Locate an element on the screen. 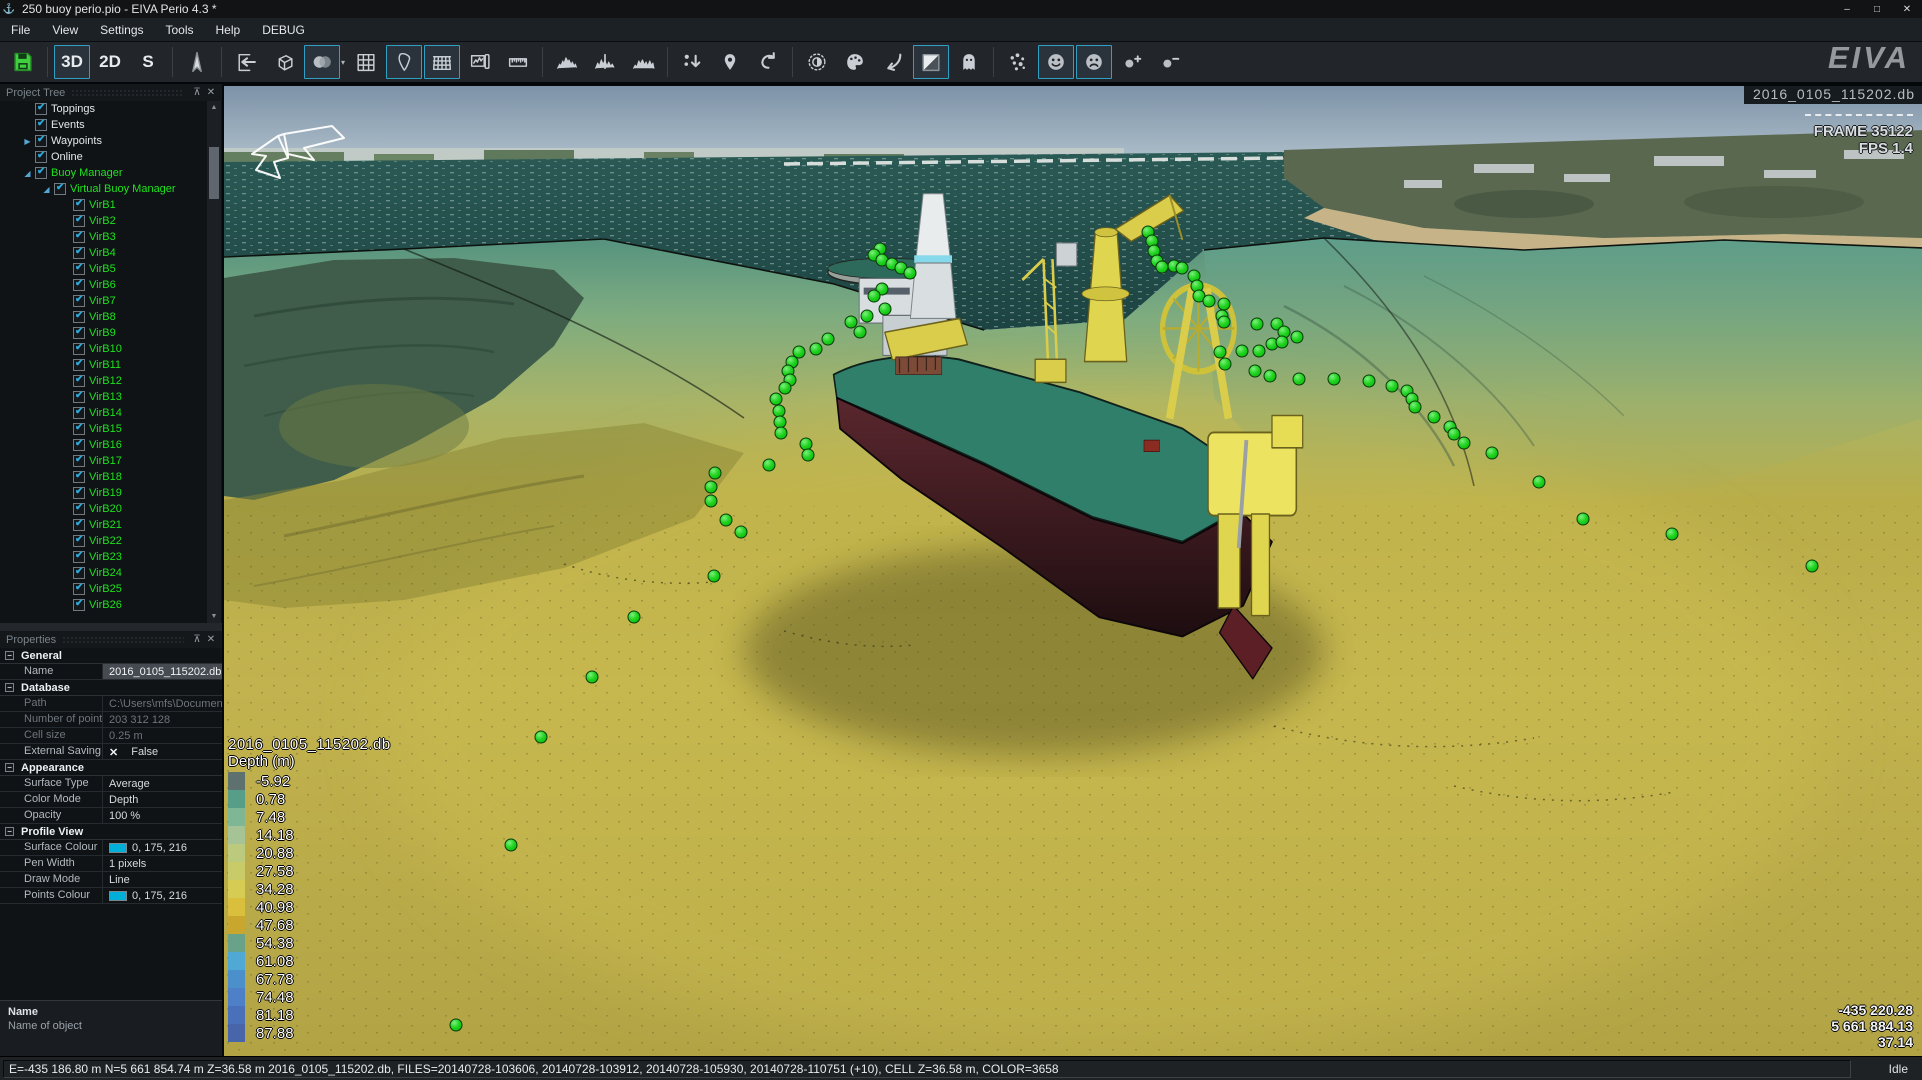 The width and height of the screenshot is (1922, 1080). tree-item-virb24: VirB24 is located at coordinates (111, 573).